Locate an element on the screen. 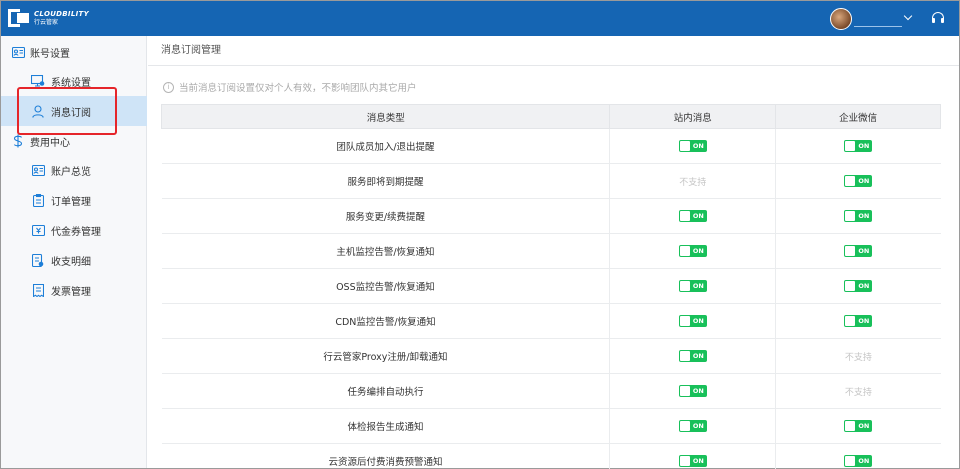 The width and height of the screenshot is (960, 469). message-type: 云资源后付费消费预警通知 is located at coordinates (385, 456).